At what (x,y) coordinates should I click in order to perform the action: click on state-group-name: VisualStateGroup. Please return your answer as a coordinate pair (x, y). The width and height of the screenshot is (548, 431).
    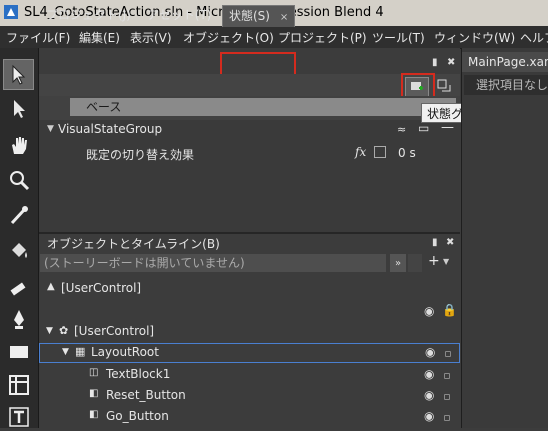
    Looking at the image, I should click on (110, 129).